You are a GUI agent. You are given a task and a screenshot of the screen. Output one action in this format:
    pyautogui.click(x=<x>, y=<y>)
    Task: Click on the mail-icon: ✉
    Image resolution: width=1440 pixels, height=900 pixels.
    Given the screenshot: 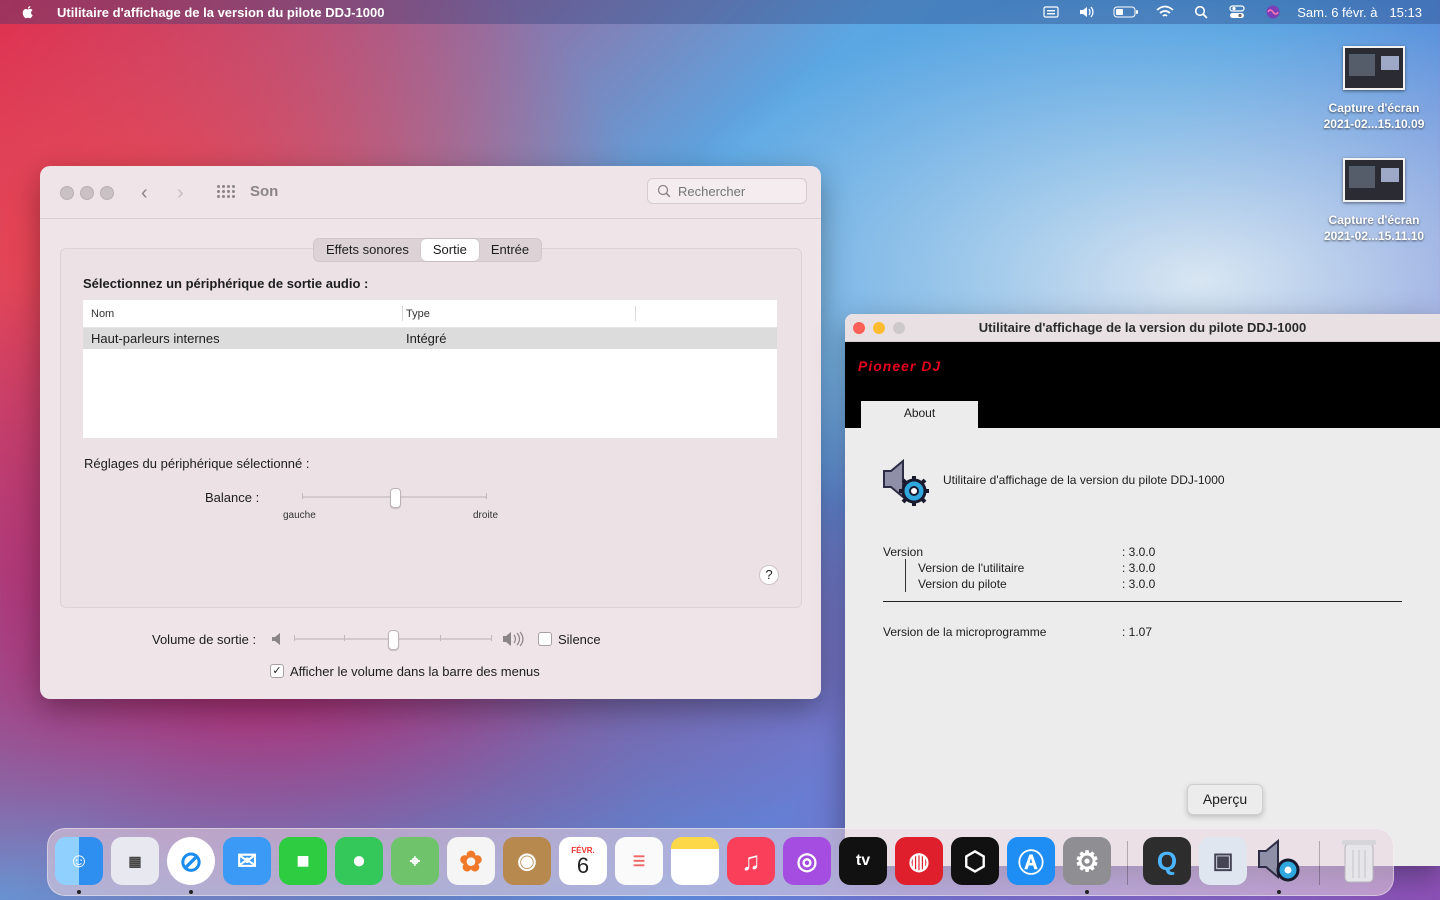 What is the action you would take?
    pyautogui.click(x=247, y=861)
    